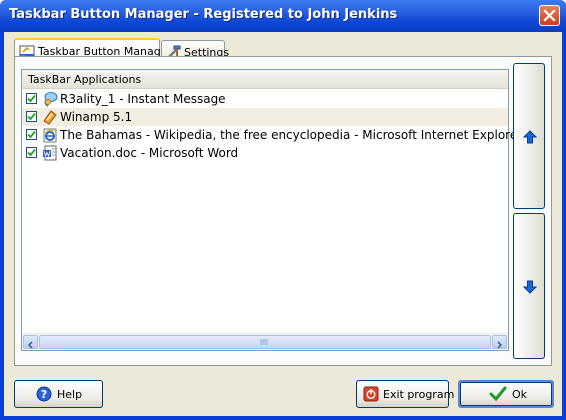 This screenshot has height=420, width=566. I want to click on column-header-label: TaskBar Applications, so click(85, 79).